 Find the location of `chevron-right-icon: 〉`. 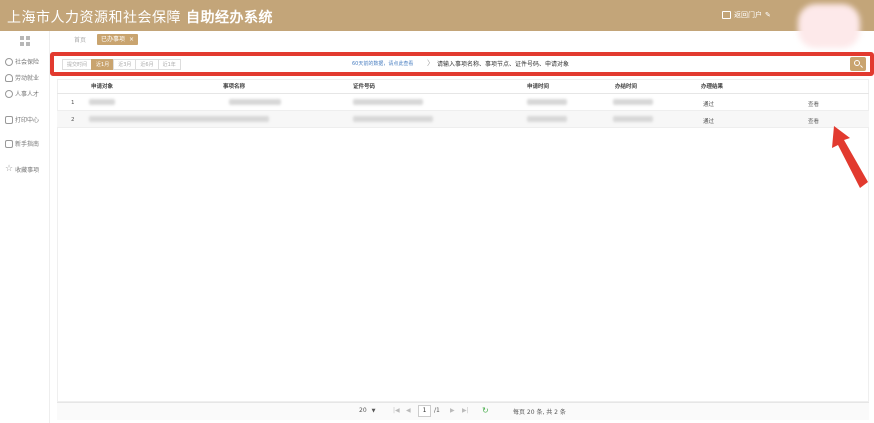

chevron-right-icon: 〉 is located at coordinates (430, 63).